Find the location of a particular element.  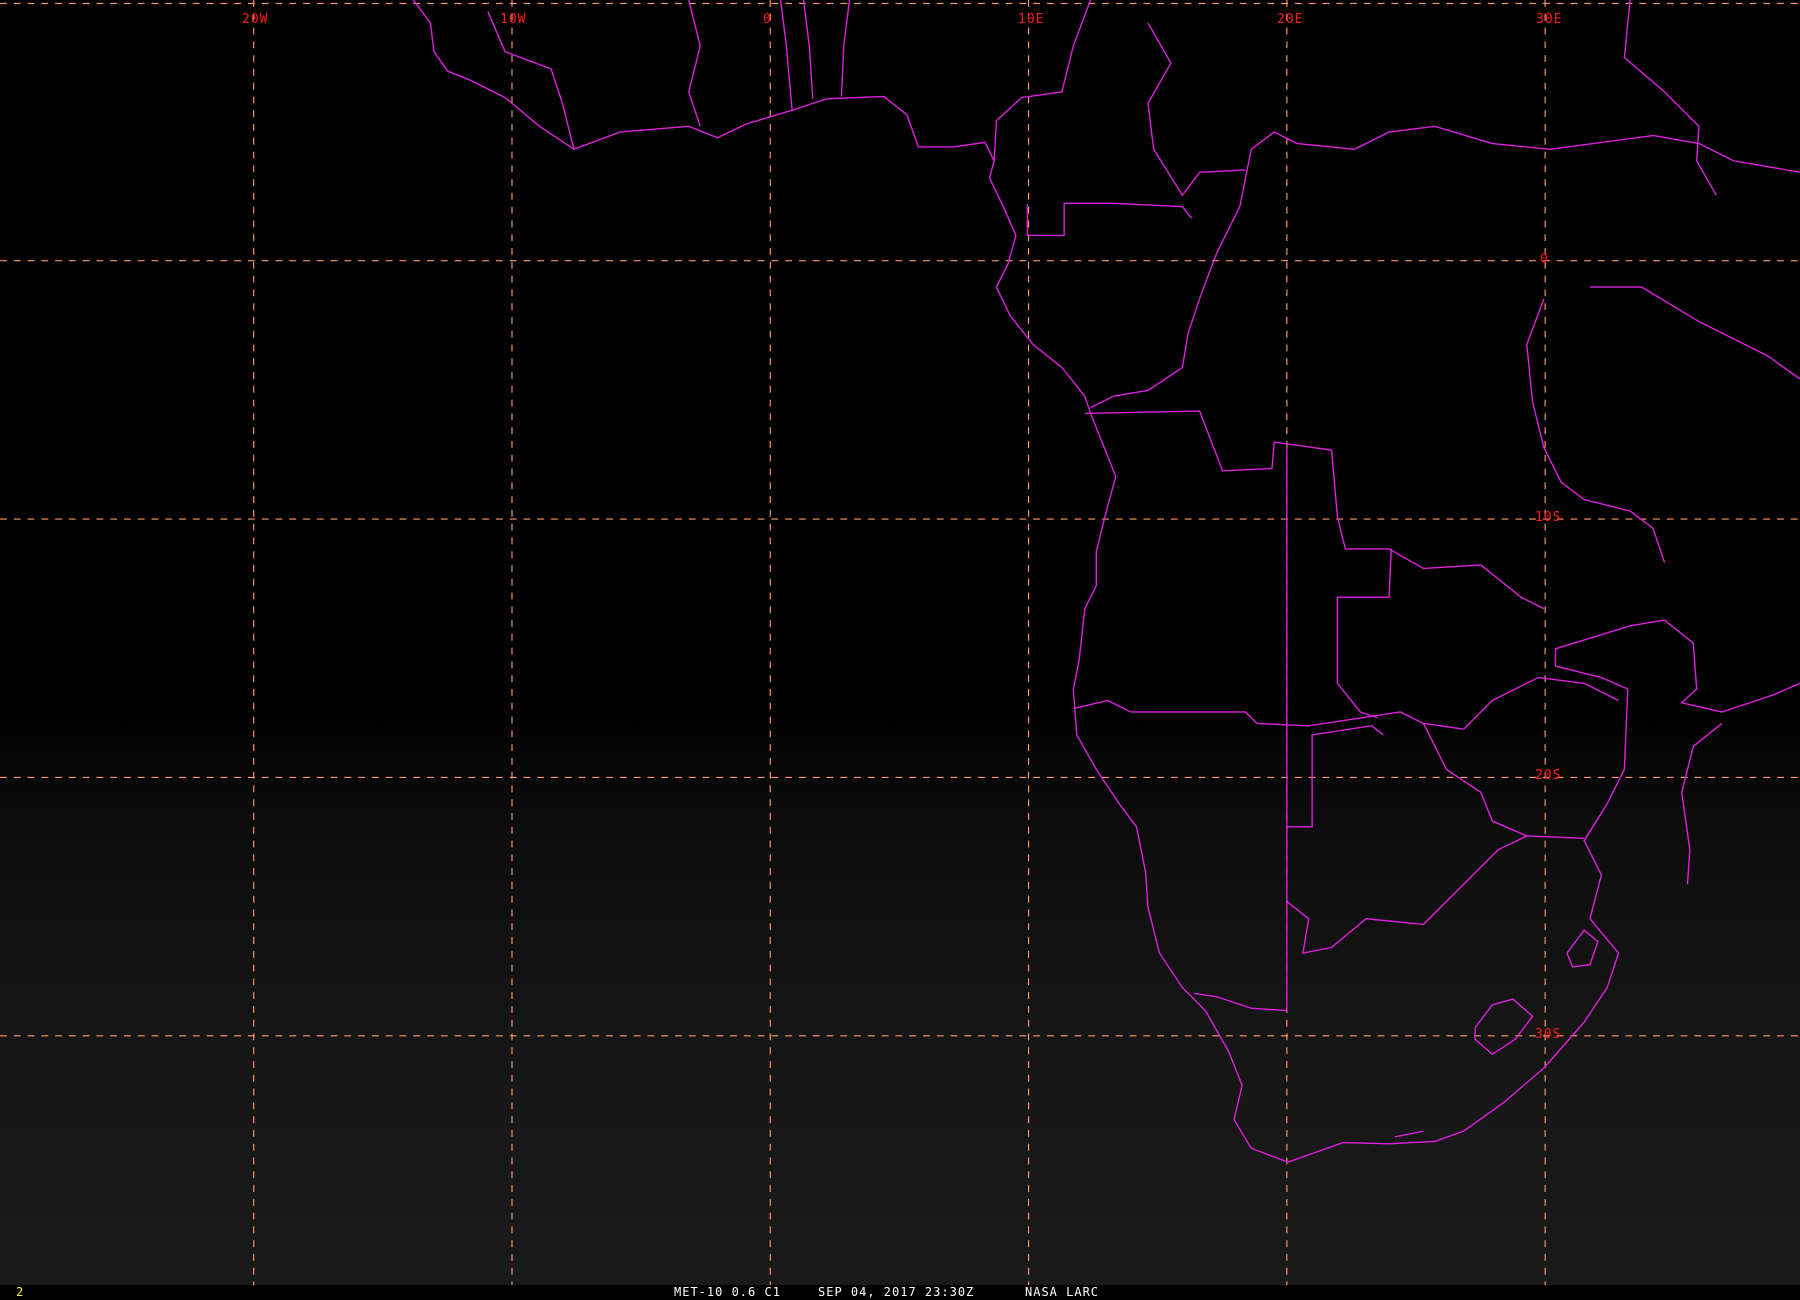

lon-label-20w: 20W is located at coordinates (255, 19).